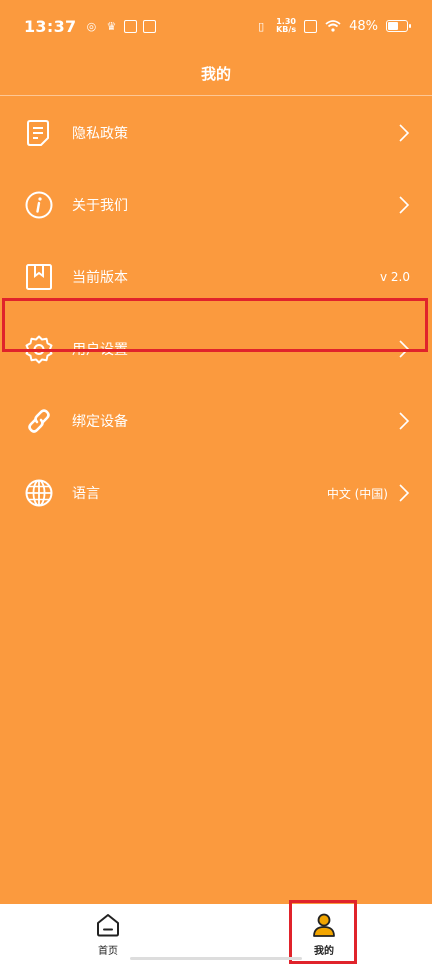  What do you see at coordinates (50, 26) in the screenshot?
I see `clock: 13:37` at bounding box center [50, 26].